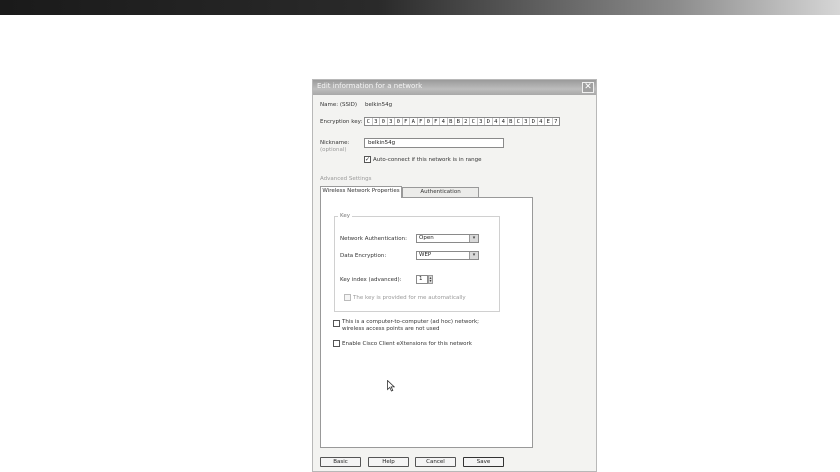  I want to click on save-button: Save, so click(483, 462).